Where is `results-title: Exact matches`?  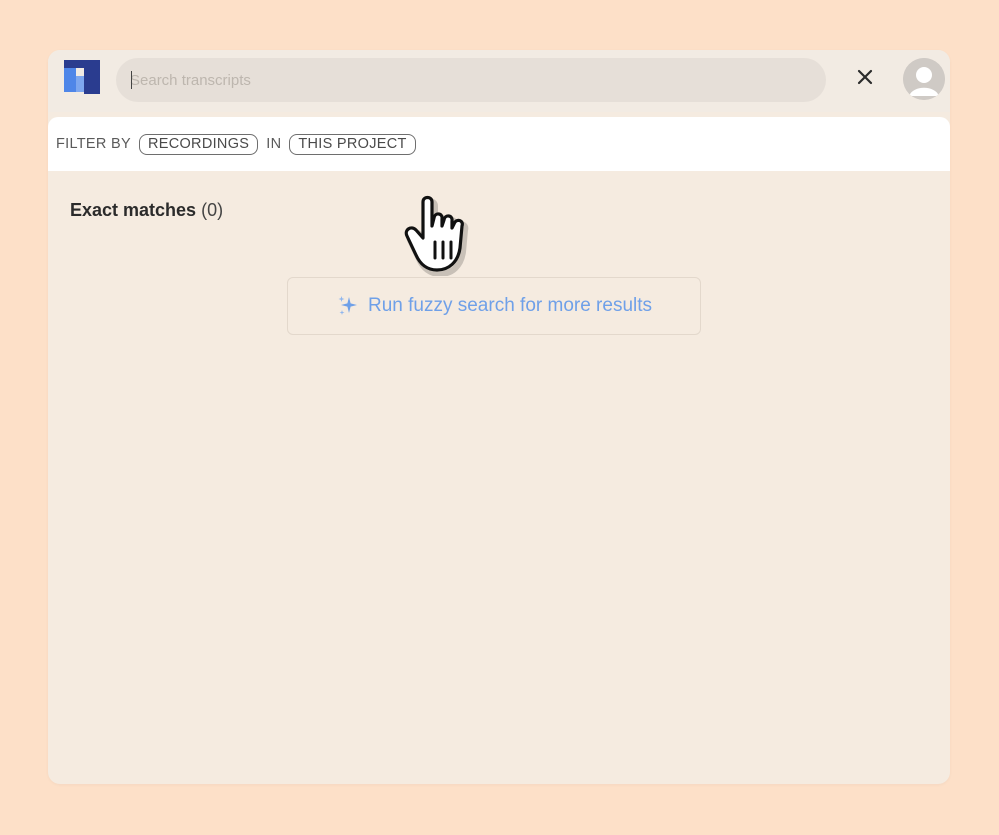
results-title: Exact matches is located at coordinates (133, 210).